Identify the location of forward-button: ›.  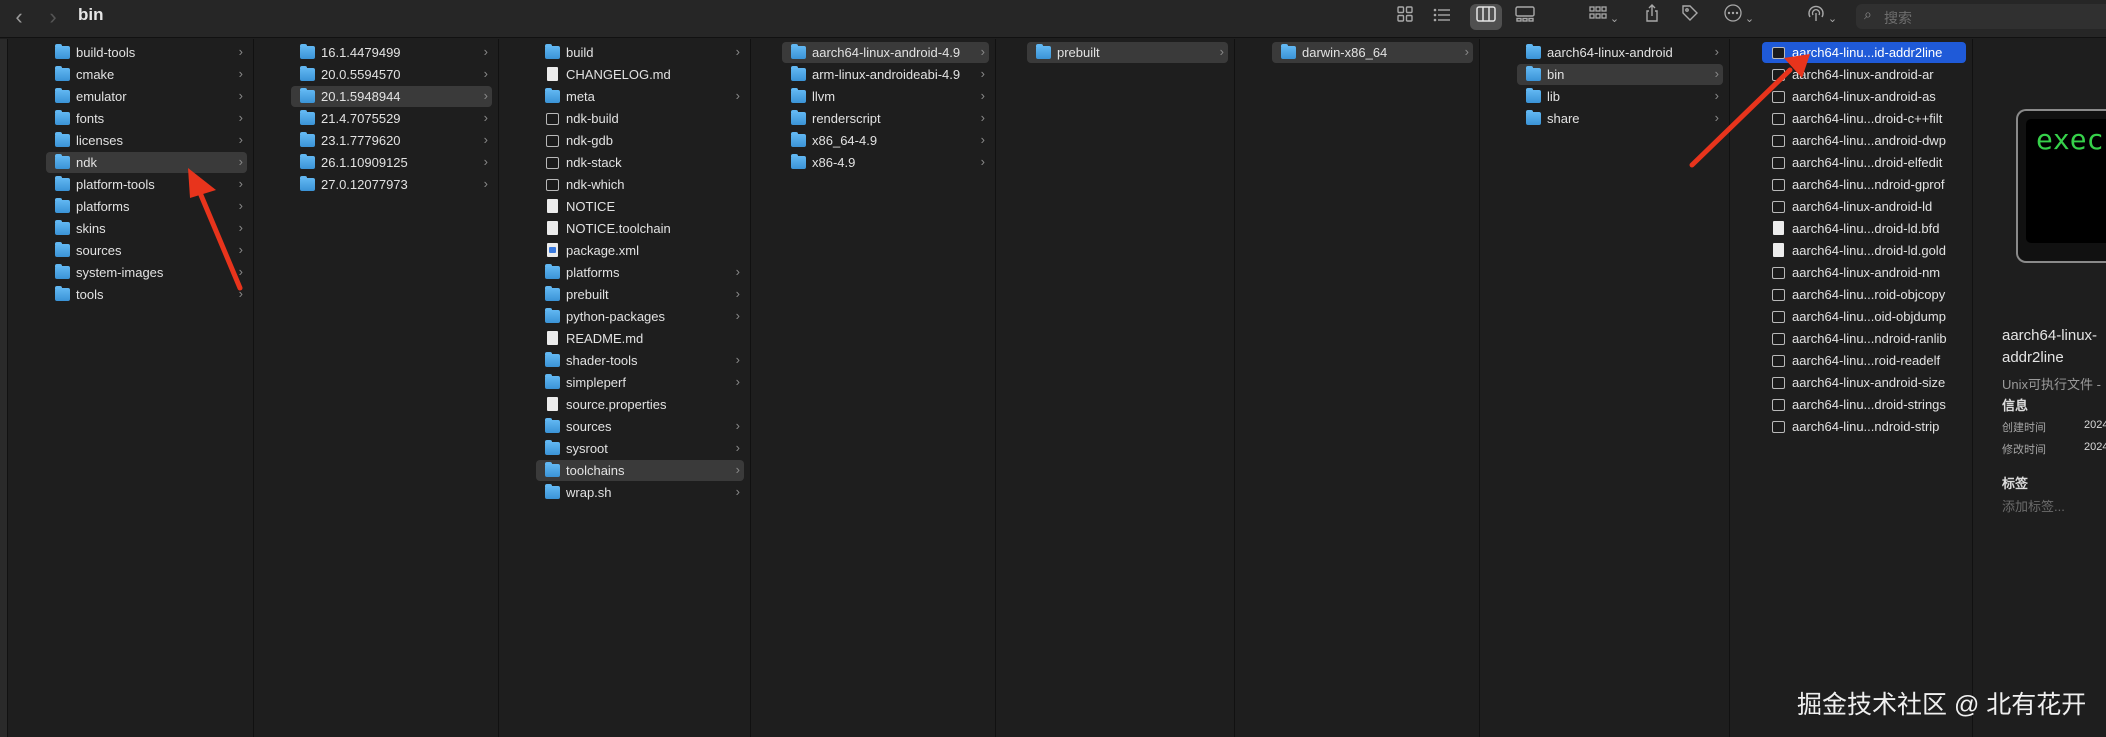
(53, 17).